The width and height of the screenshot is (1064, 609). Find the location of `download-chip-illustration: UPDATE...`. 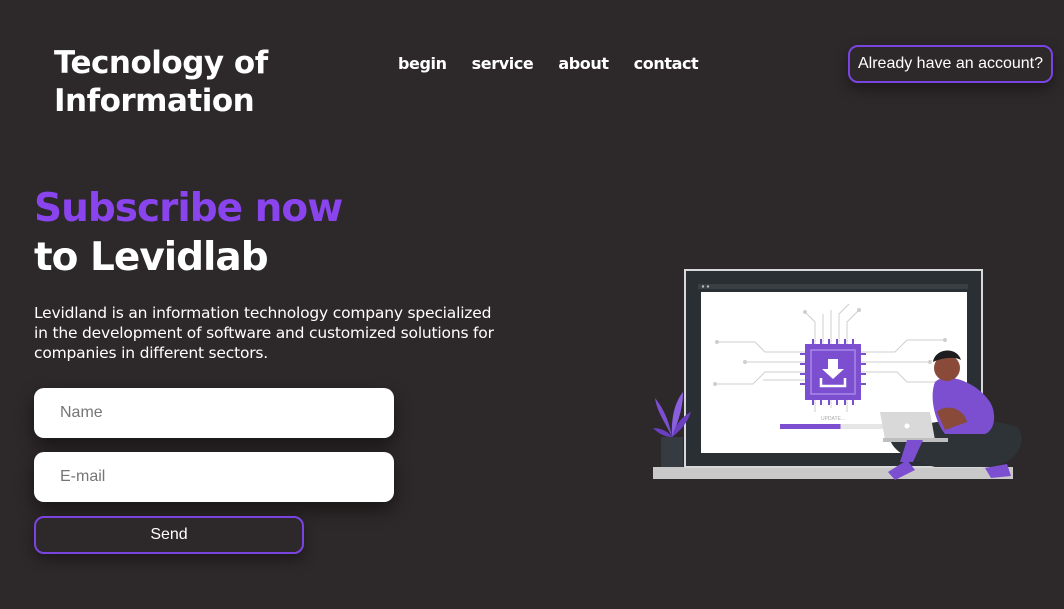

download-chip-illustration: UPDATE... is located at coordinates (837, 374).